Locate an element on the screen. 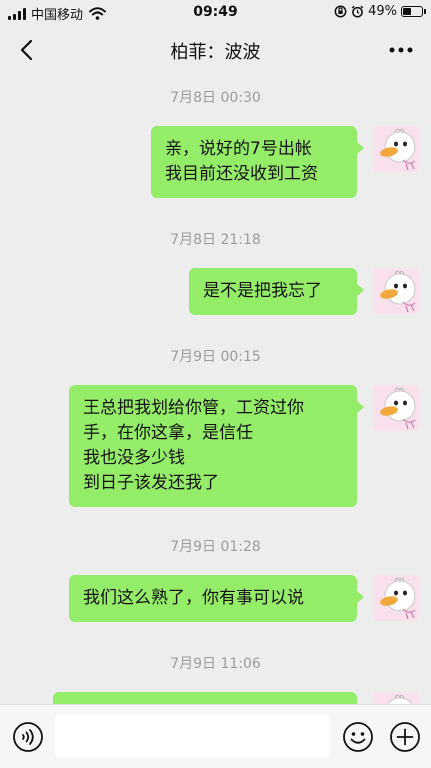 This screenshot has height=768, width=431. orientation-lock-icon is located at coordinates (340, 11).